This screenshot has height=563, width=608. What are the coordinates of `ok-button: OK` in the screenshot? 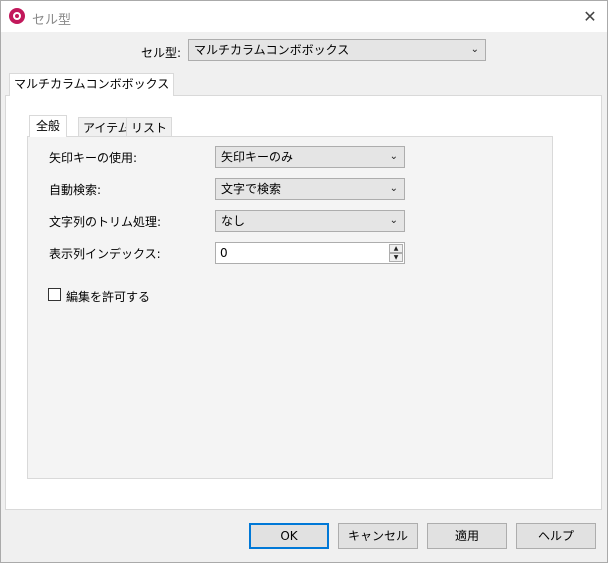 It's located at (289, 536).